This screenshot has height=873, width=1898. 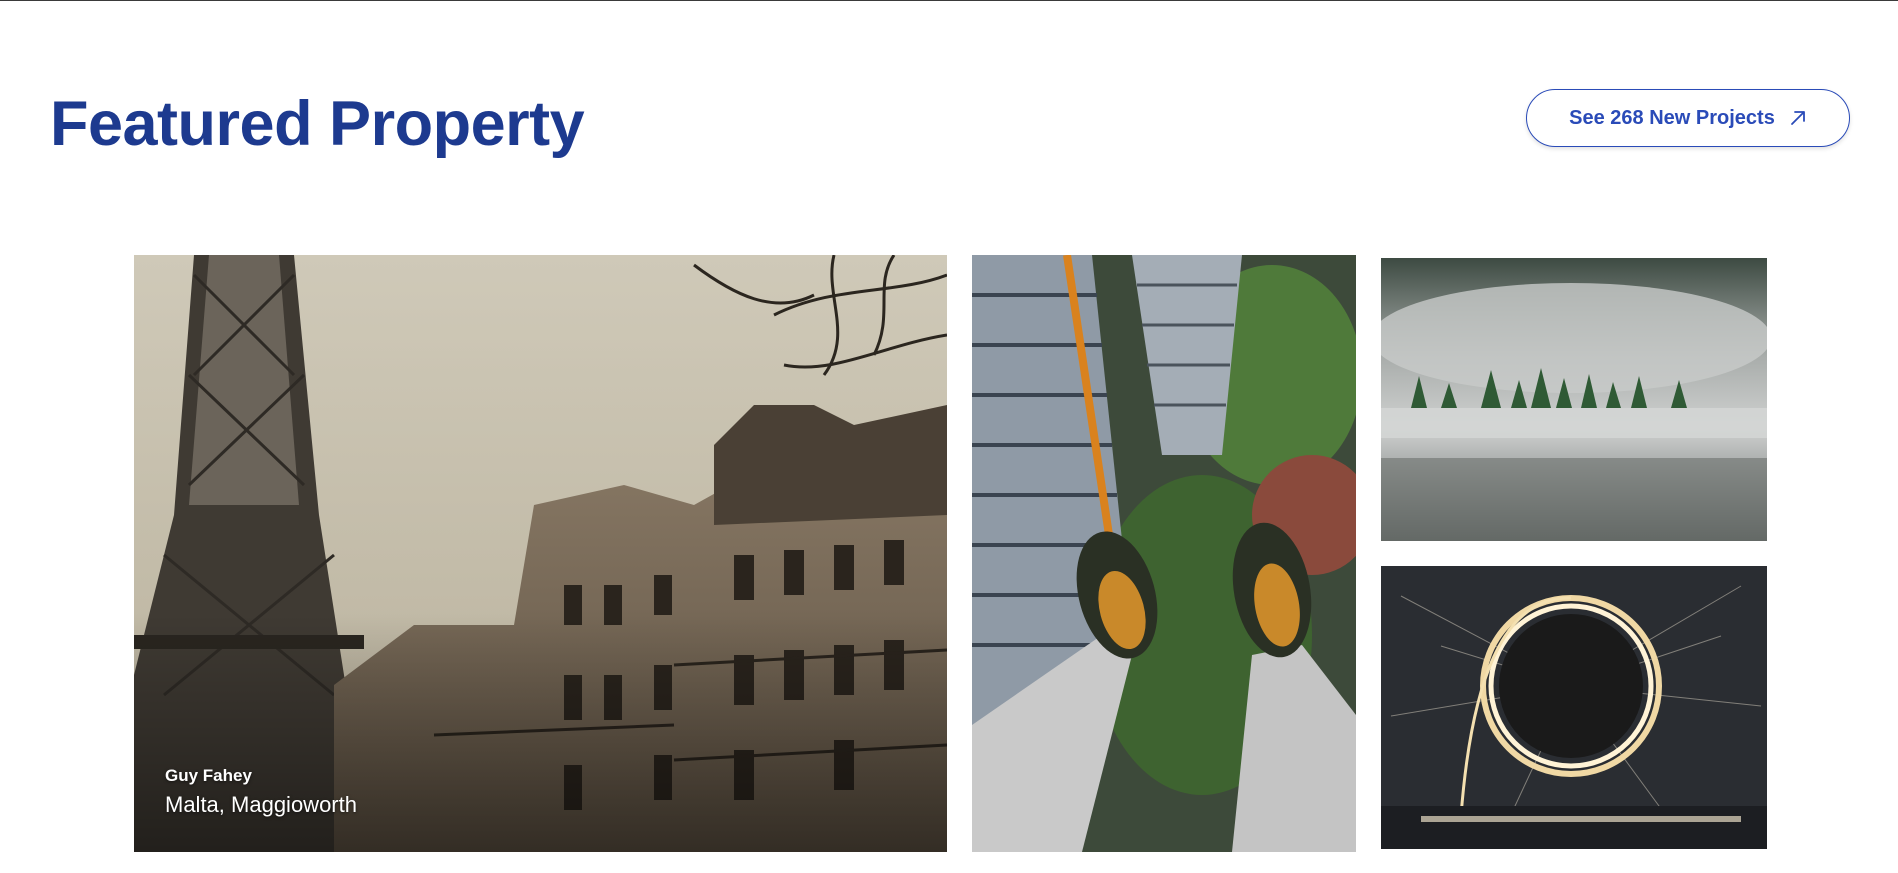 What do you see at coordinates (1672, 117) in the screenshot?
I see `cta-label: See 268 New Projects` at bounding box center [1672, 117].